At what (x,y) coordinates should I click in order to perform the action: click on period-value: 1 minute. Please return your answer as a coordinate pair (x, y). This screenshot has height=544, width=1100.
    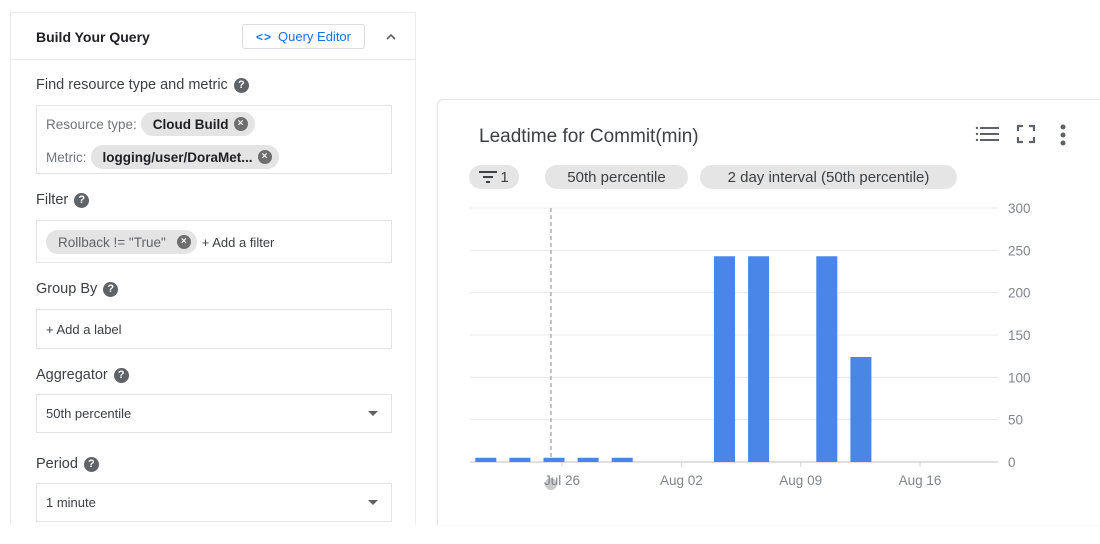
    Looking at the image, I should click on (71, 502).